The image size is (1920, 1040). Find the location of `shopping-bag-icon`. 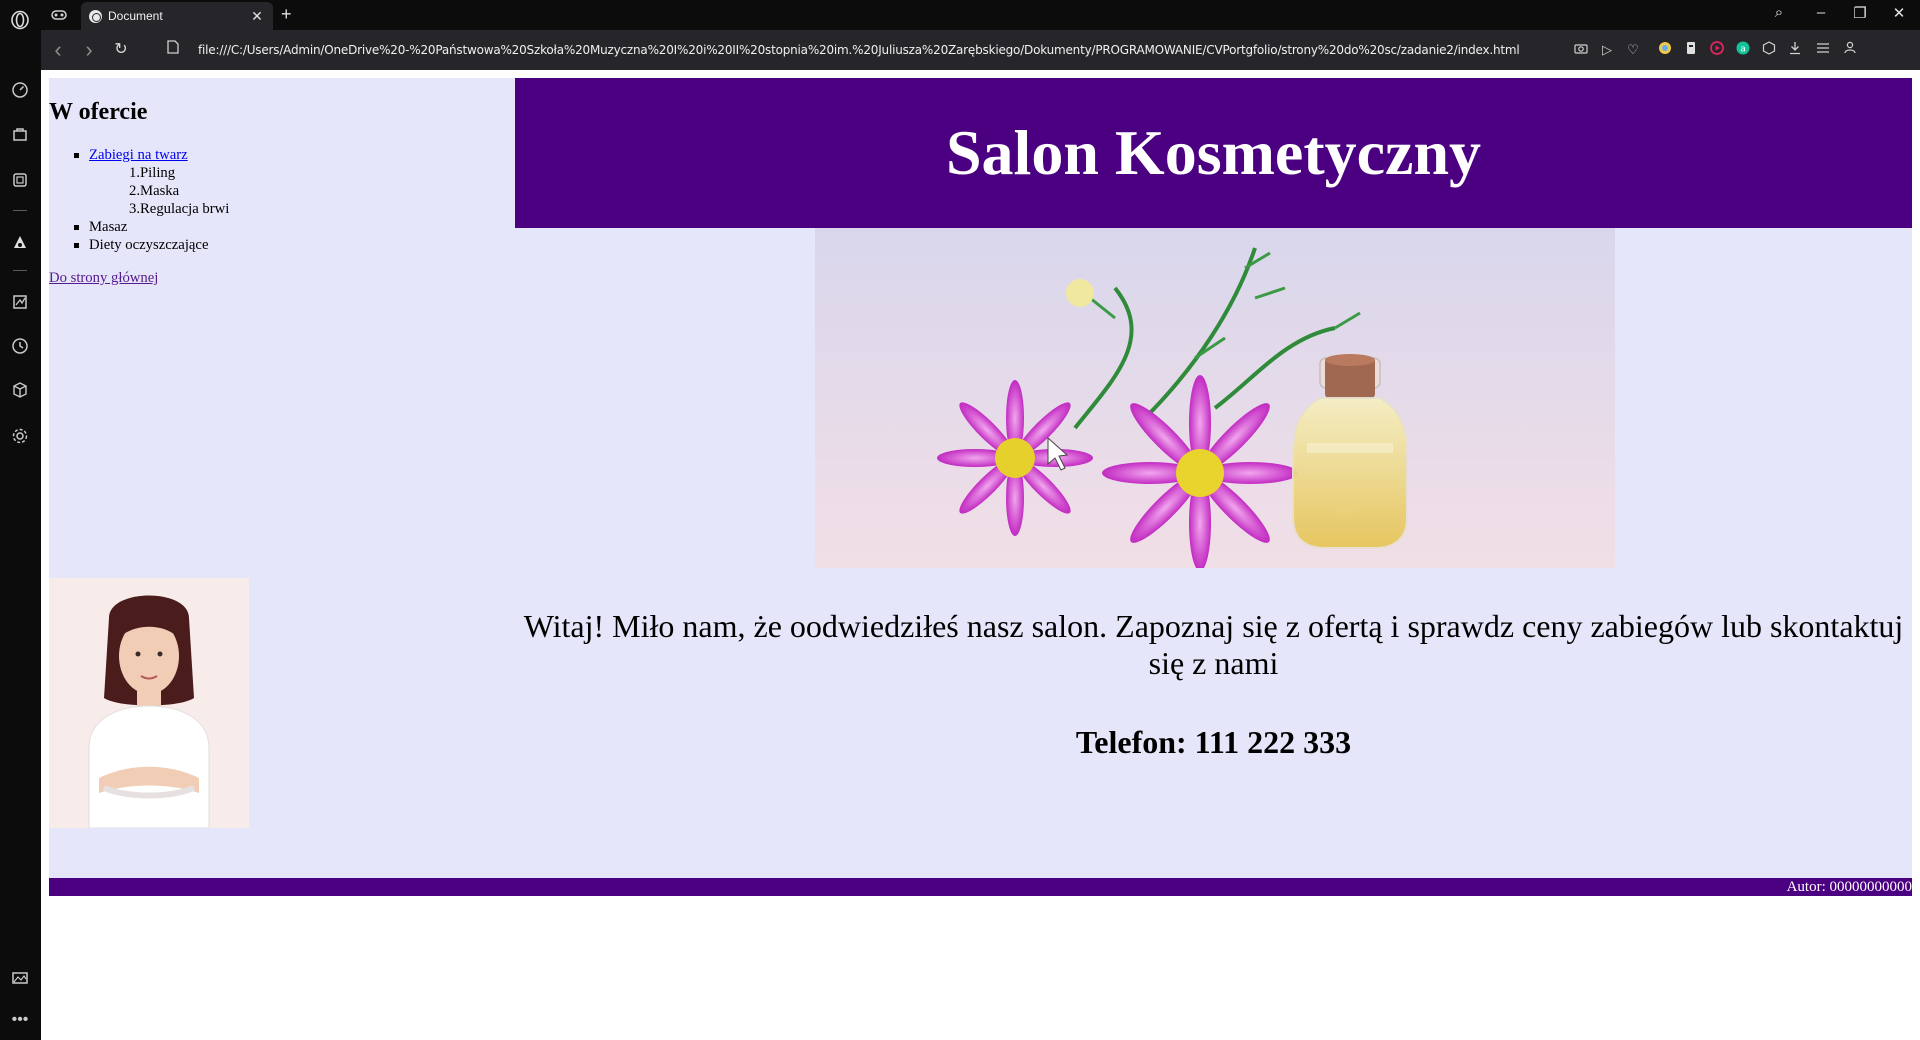

shopping-bag-icon is located at coordinates (20, 134).